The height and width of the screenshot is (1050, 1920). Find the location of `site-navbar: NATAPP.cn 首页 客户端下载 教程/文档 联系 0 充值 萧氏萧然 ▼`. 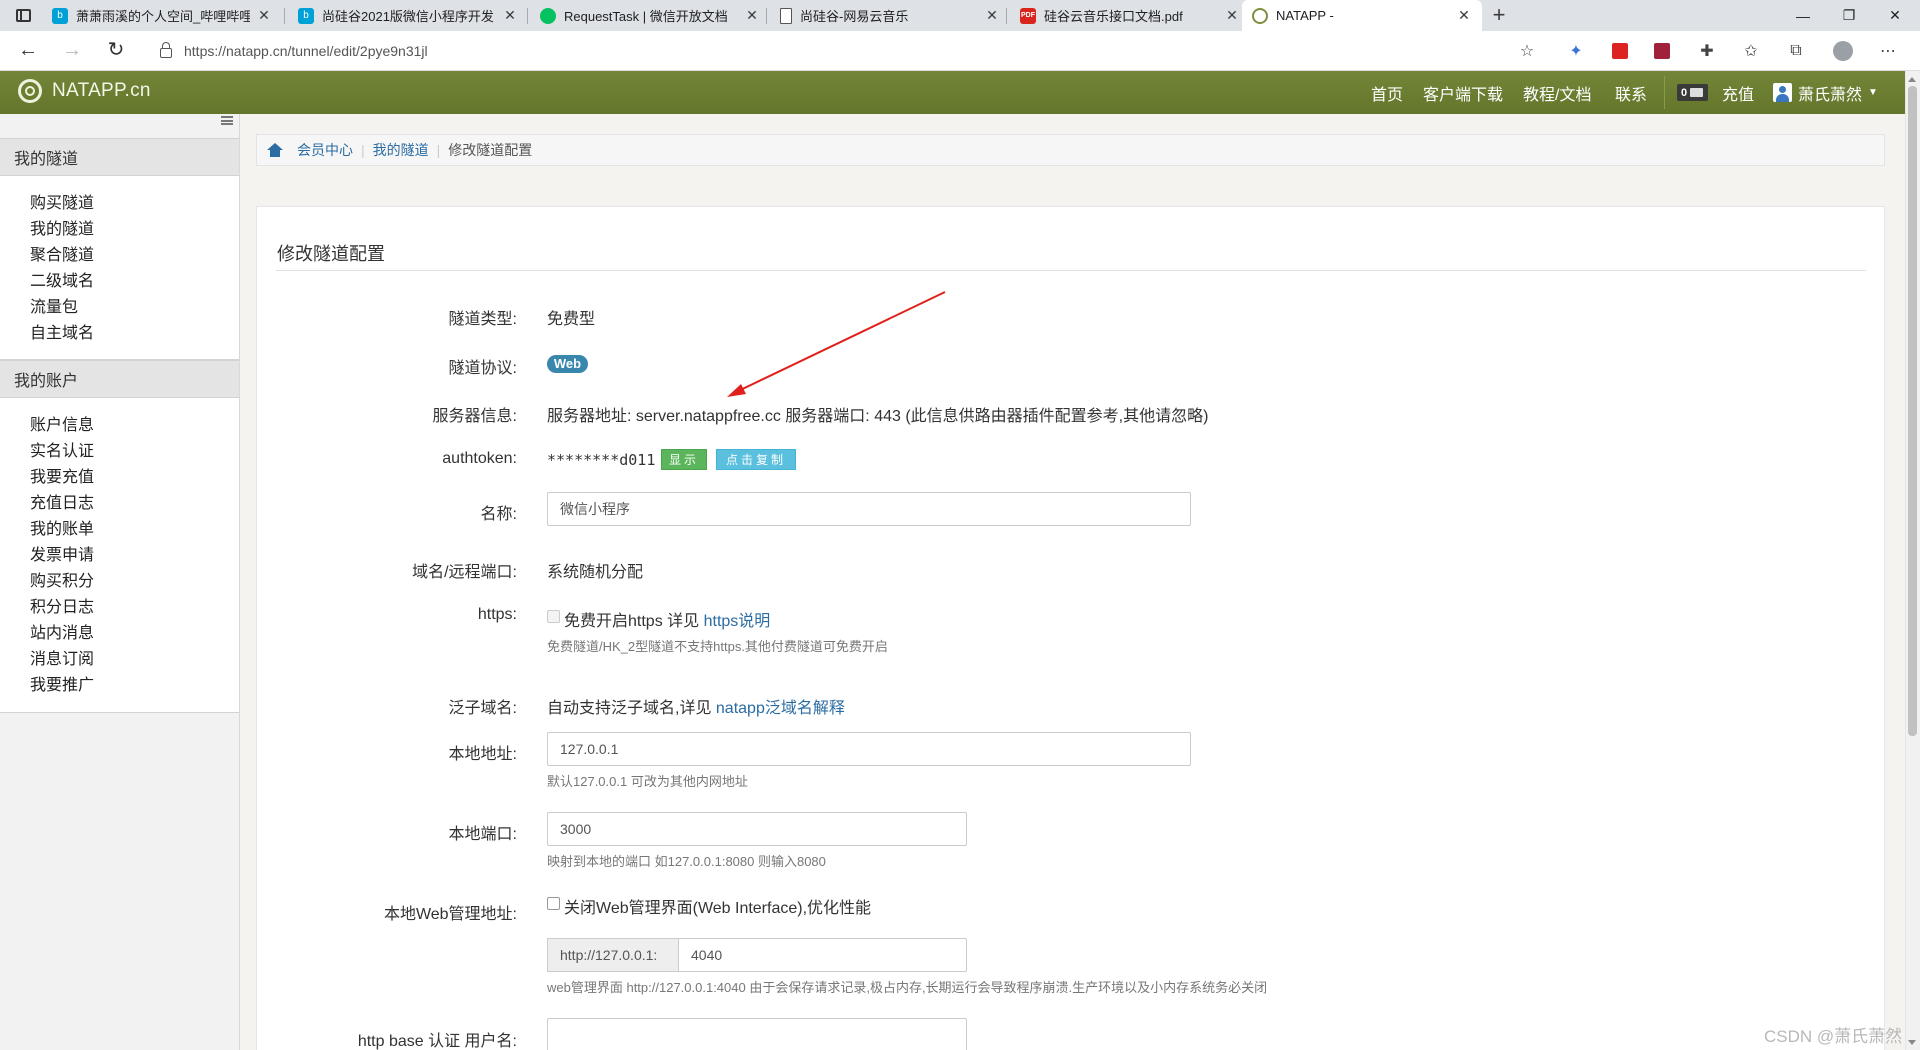

site-navbar: NATAPP.cn 首页 客户端下载 教程/文档 联系 0 充值 萧氏萧然 ▼ is located at coordinates (952, 92).